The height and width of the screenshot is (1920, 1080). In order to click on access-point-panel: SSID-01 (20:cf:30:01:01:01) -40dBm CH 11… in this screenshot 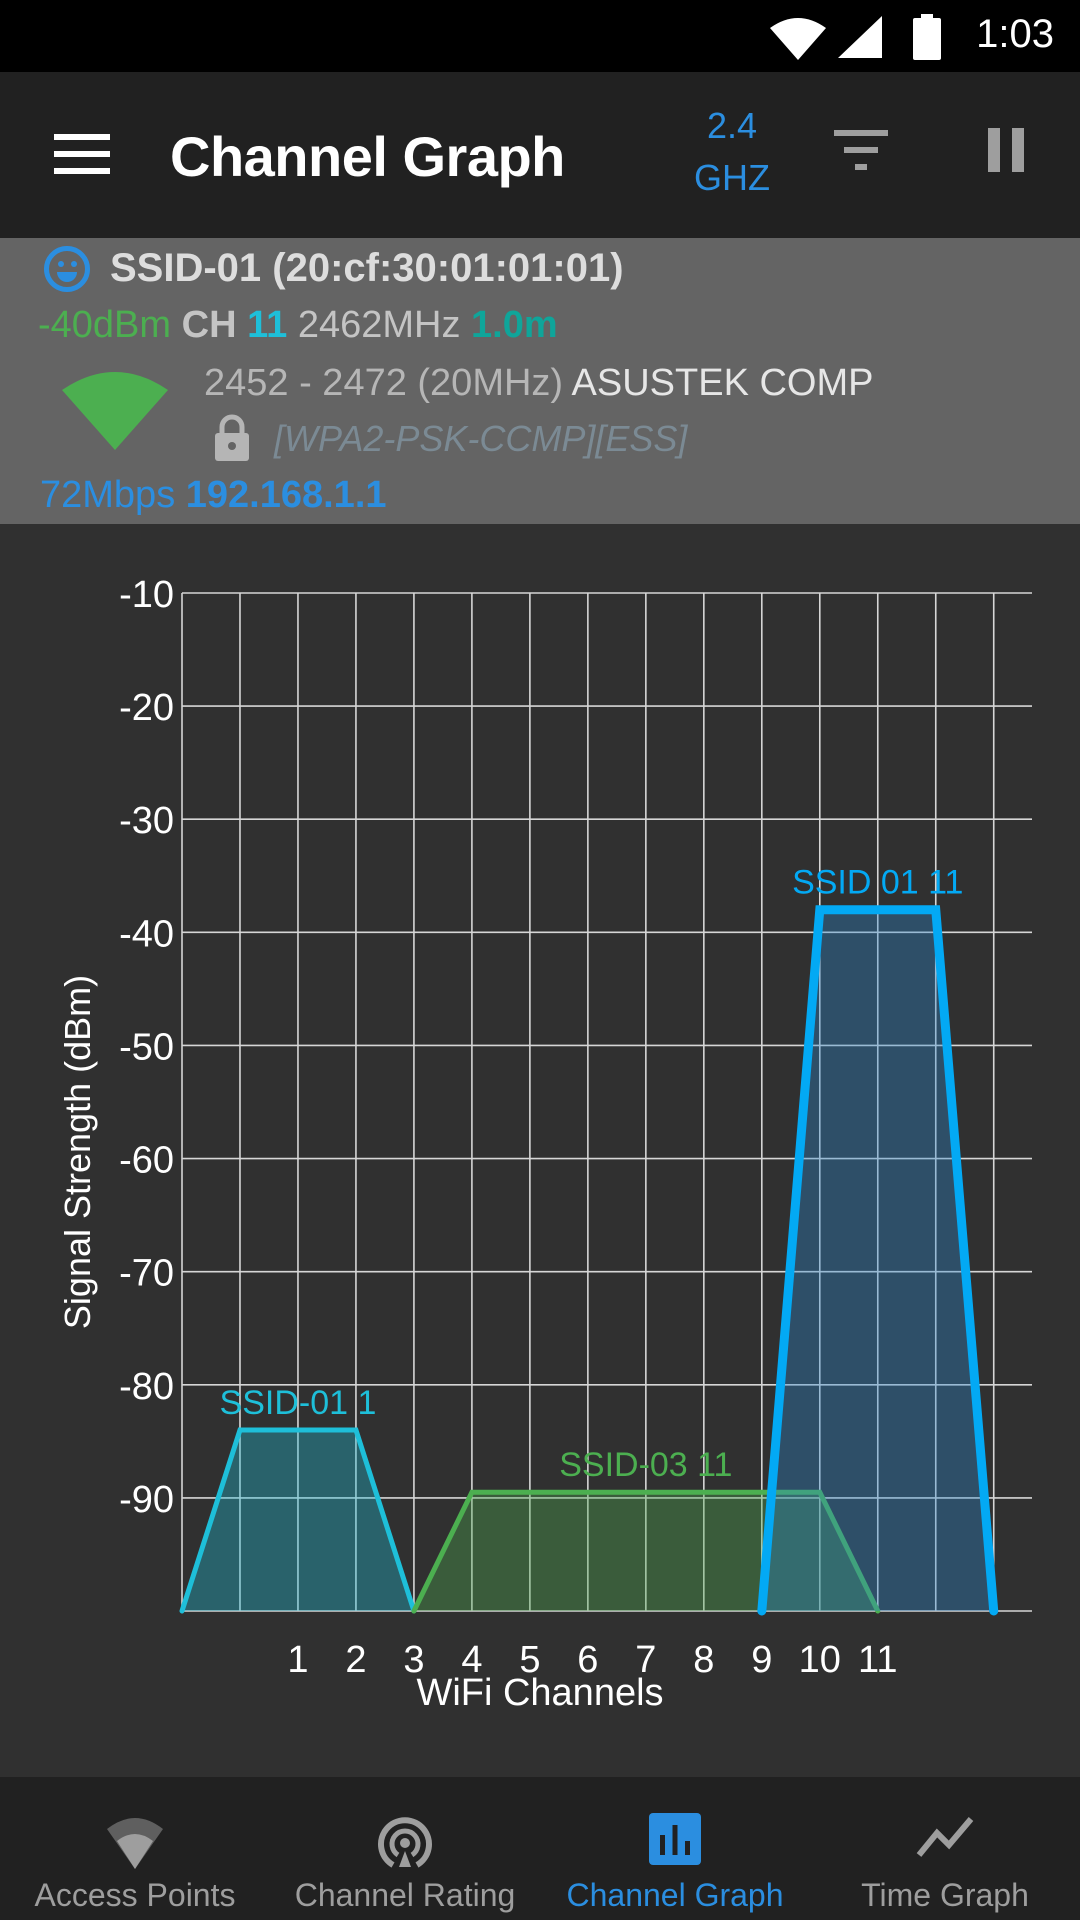, I will do `click(540, 381)`.